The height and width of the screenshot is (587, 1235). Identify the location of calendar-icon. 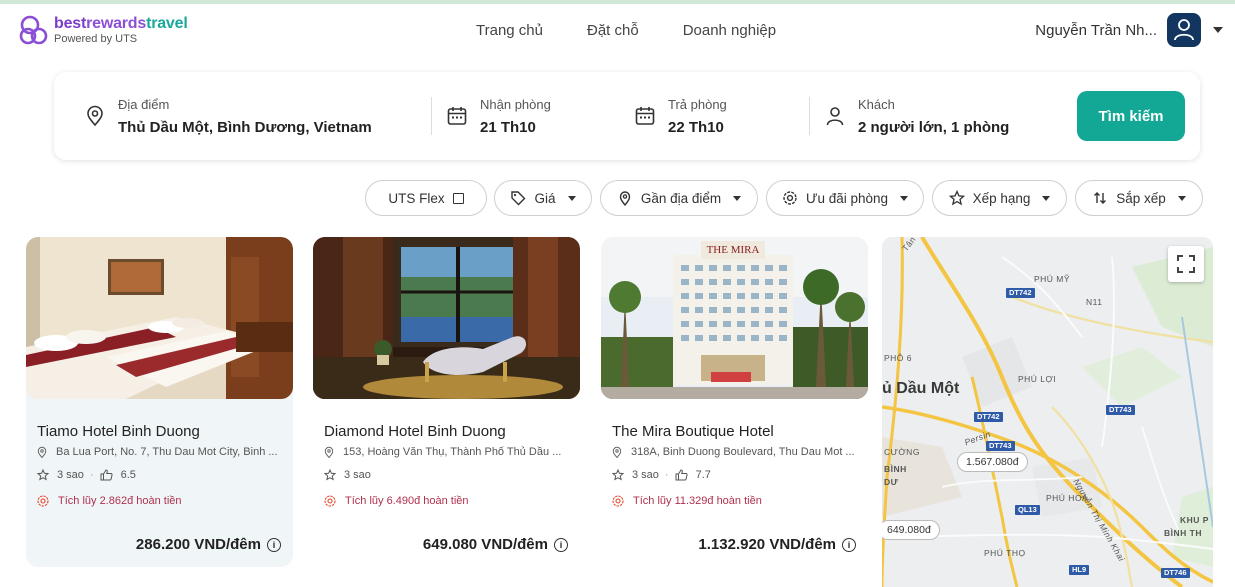
(457, 116).